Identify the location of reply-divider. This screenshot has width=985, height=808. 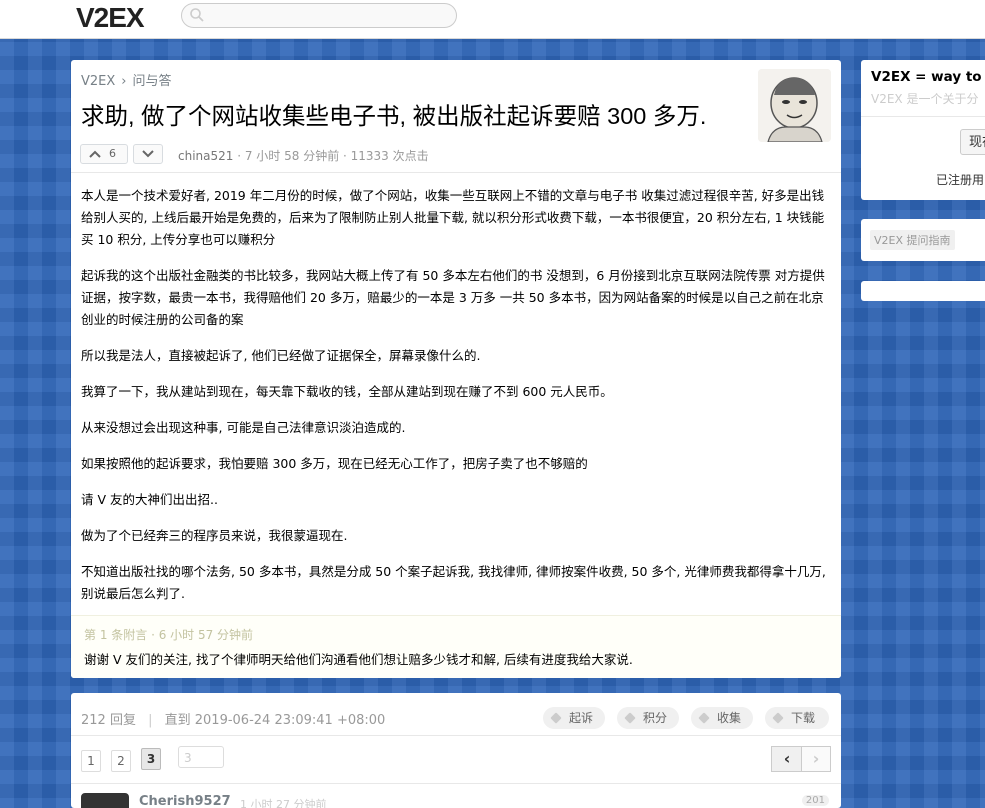
(456, 783).